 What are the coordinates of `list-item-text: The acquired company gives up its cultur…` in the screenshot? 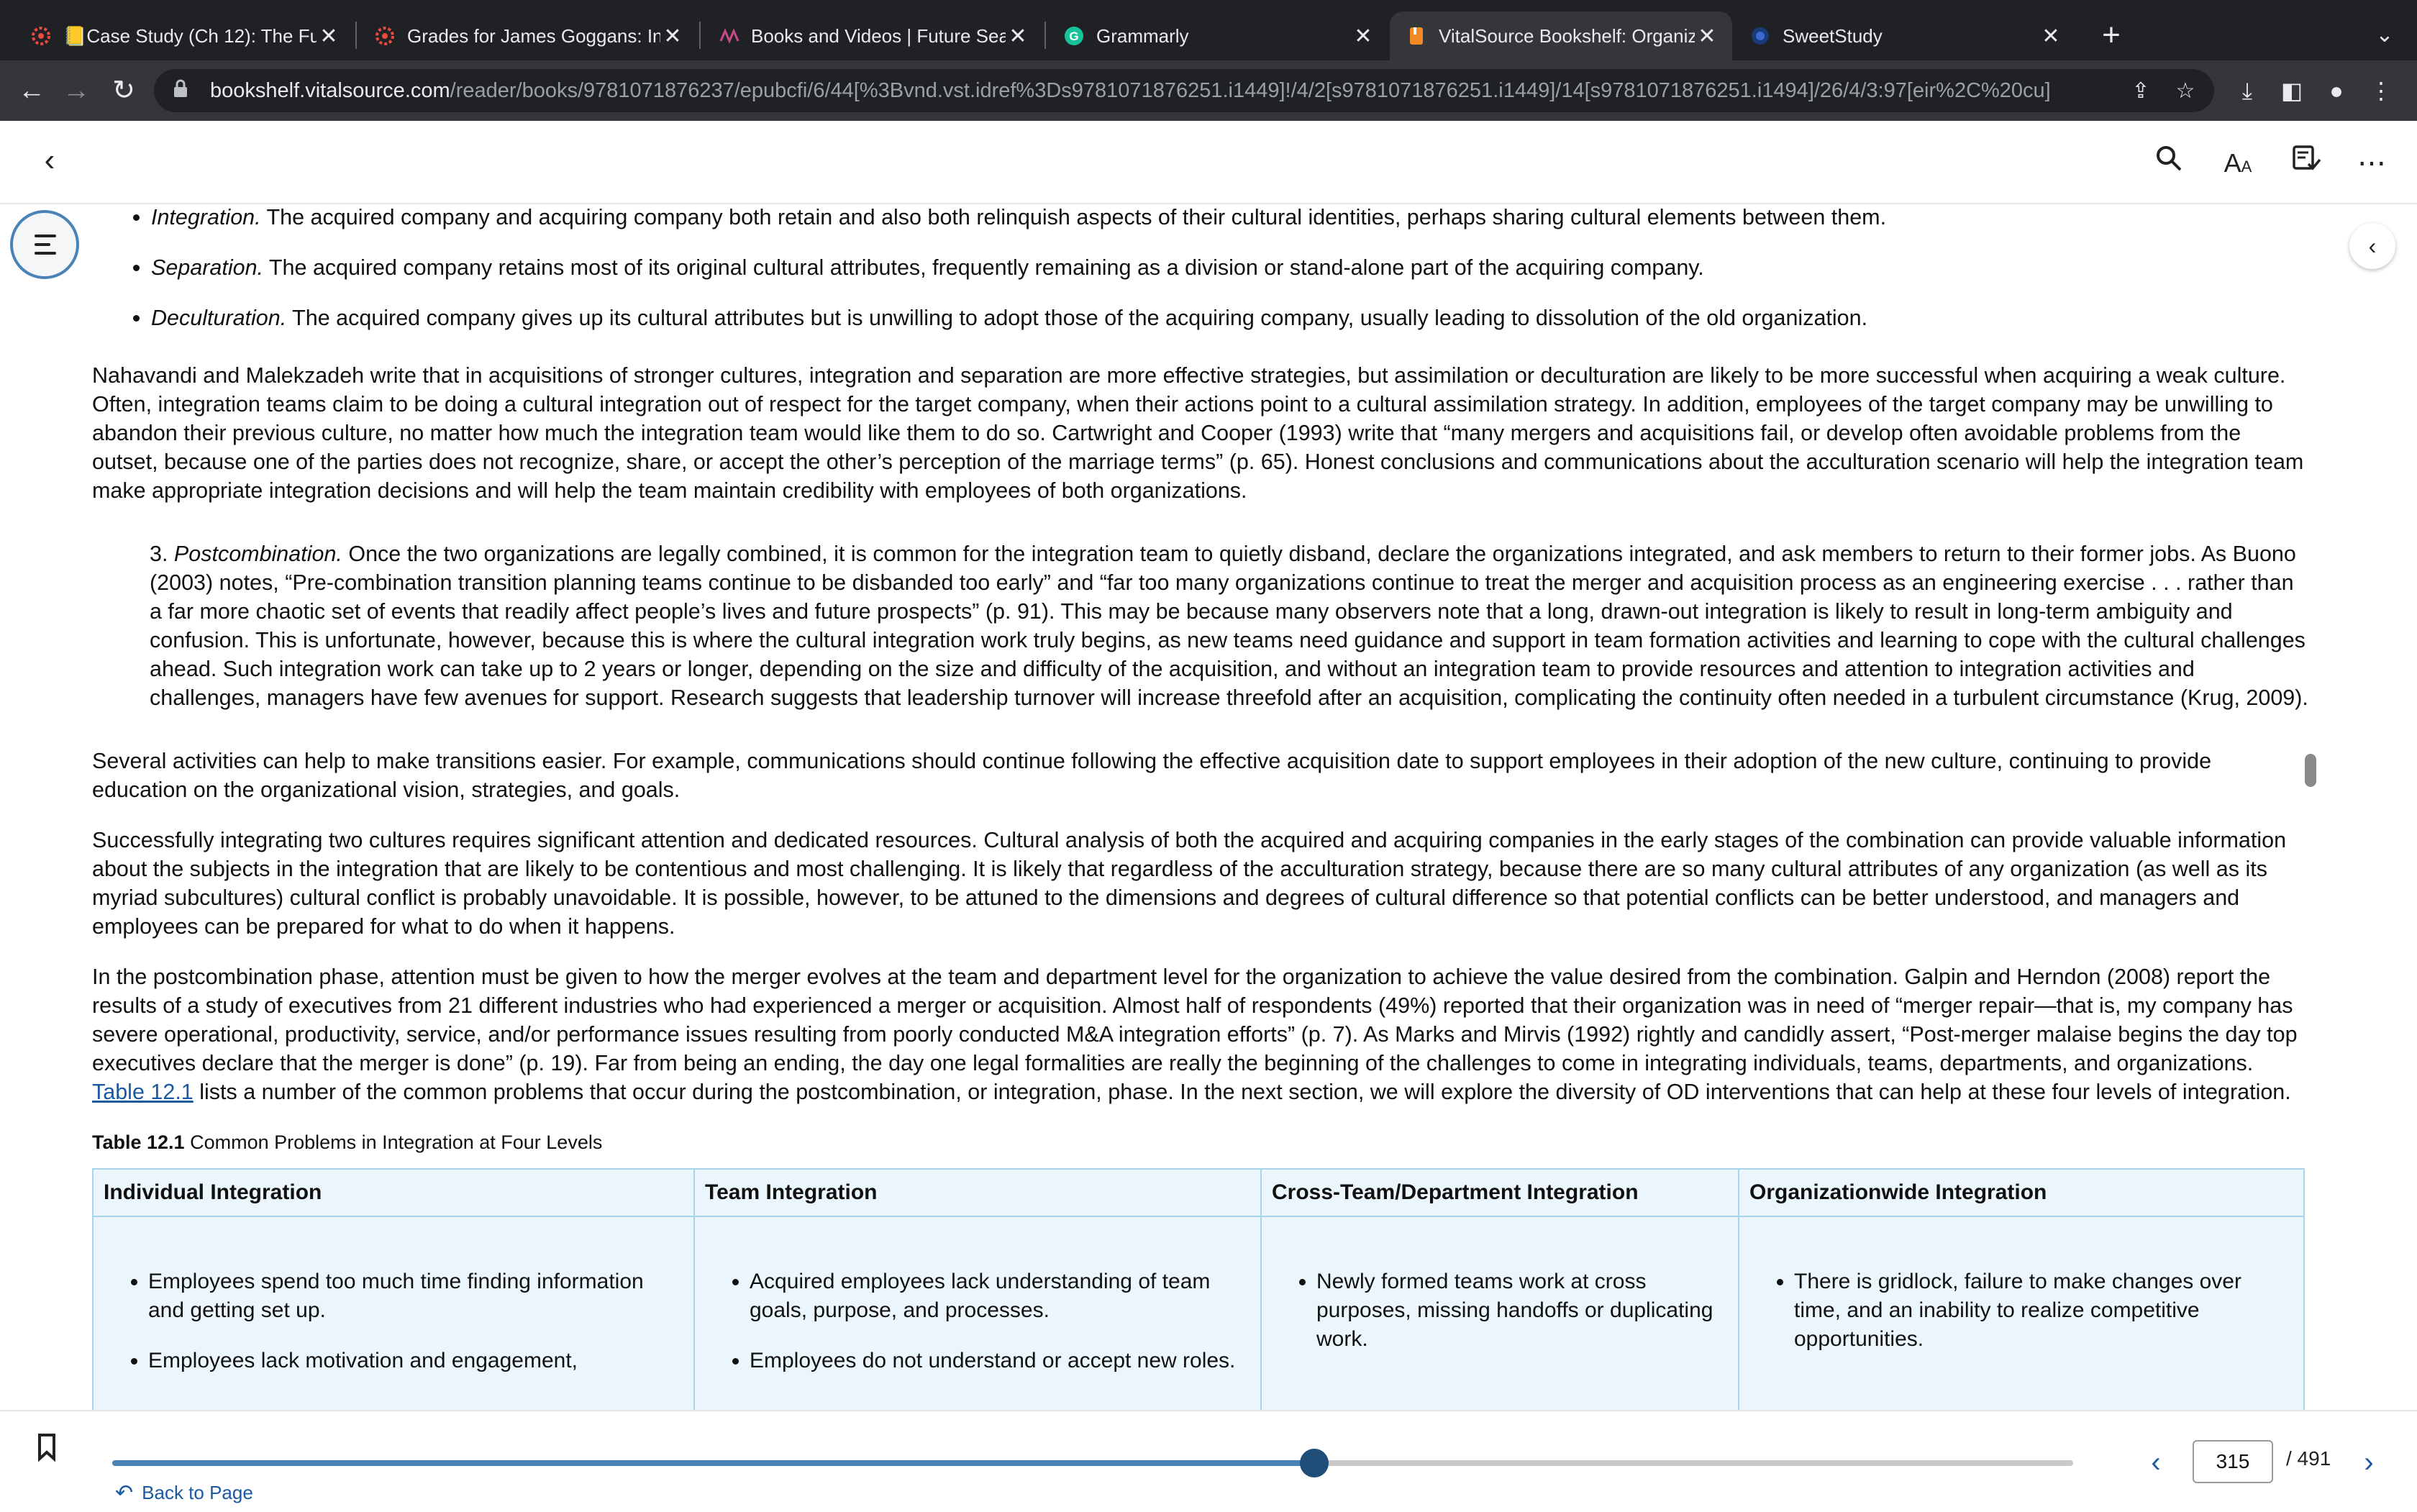 It's located at (1077, 318).